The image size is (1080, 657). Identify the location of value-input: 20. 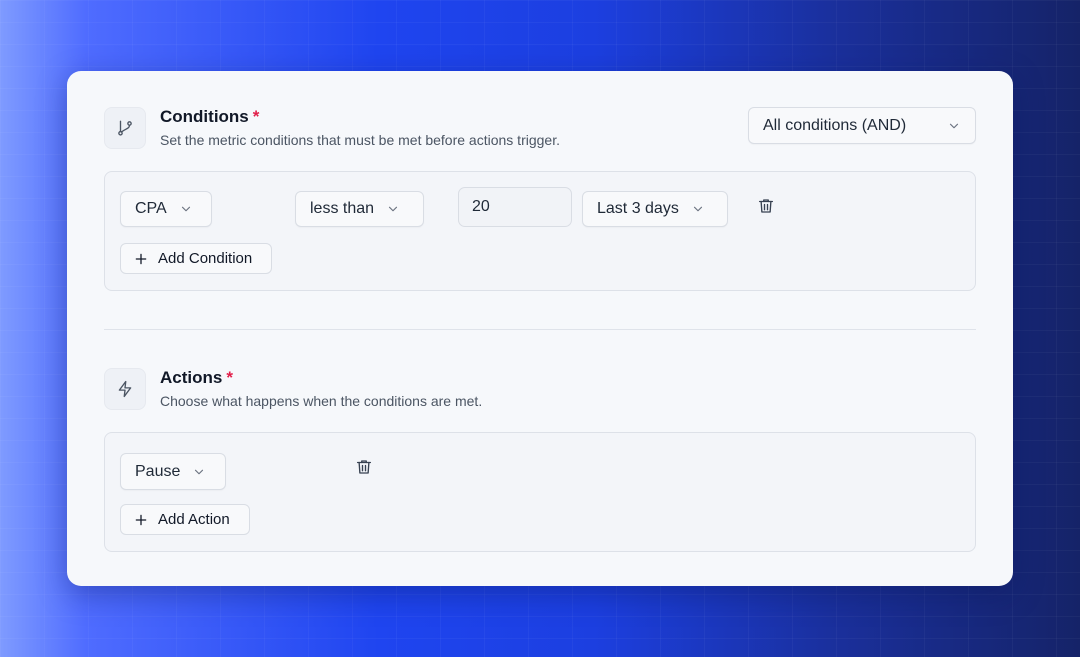
(515, 207).